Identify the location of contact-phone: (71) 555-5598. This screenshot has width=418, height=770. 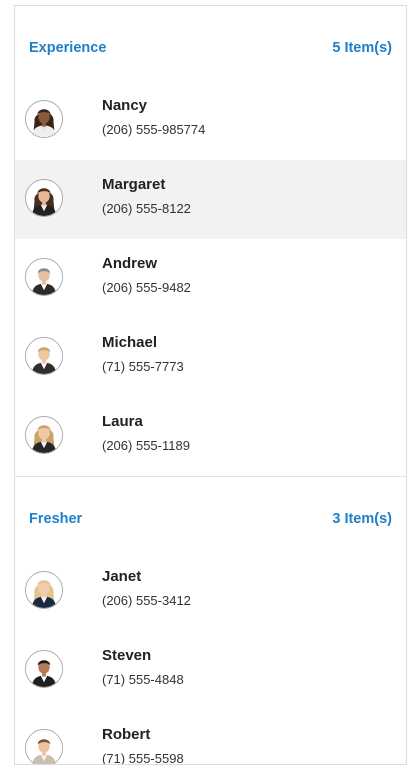
(143, 758).